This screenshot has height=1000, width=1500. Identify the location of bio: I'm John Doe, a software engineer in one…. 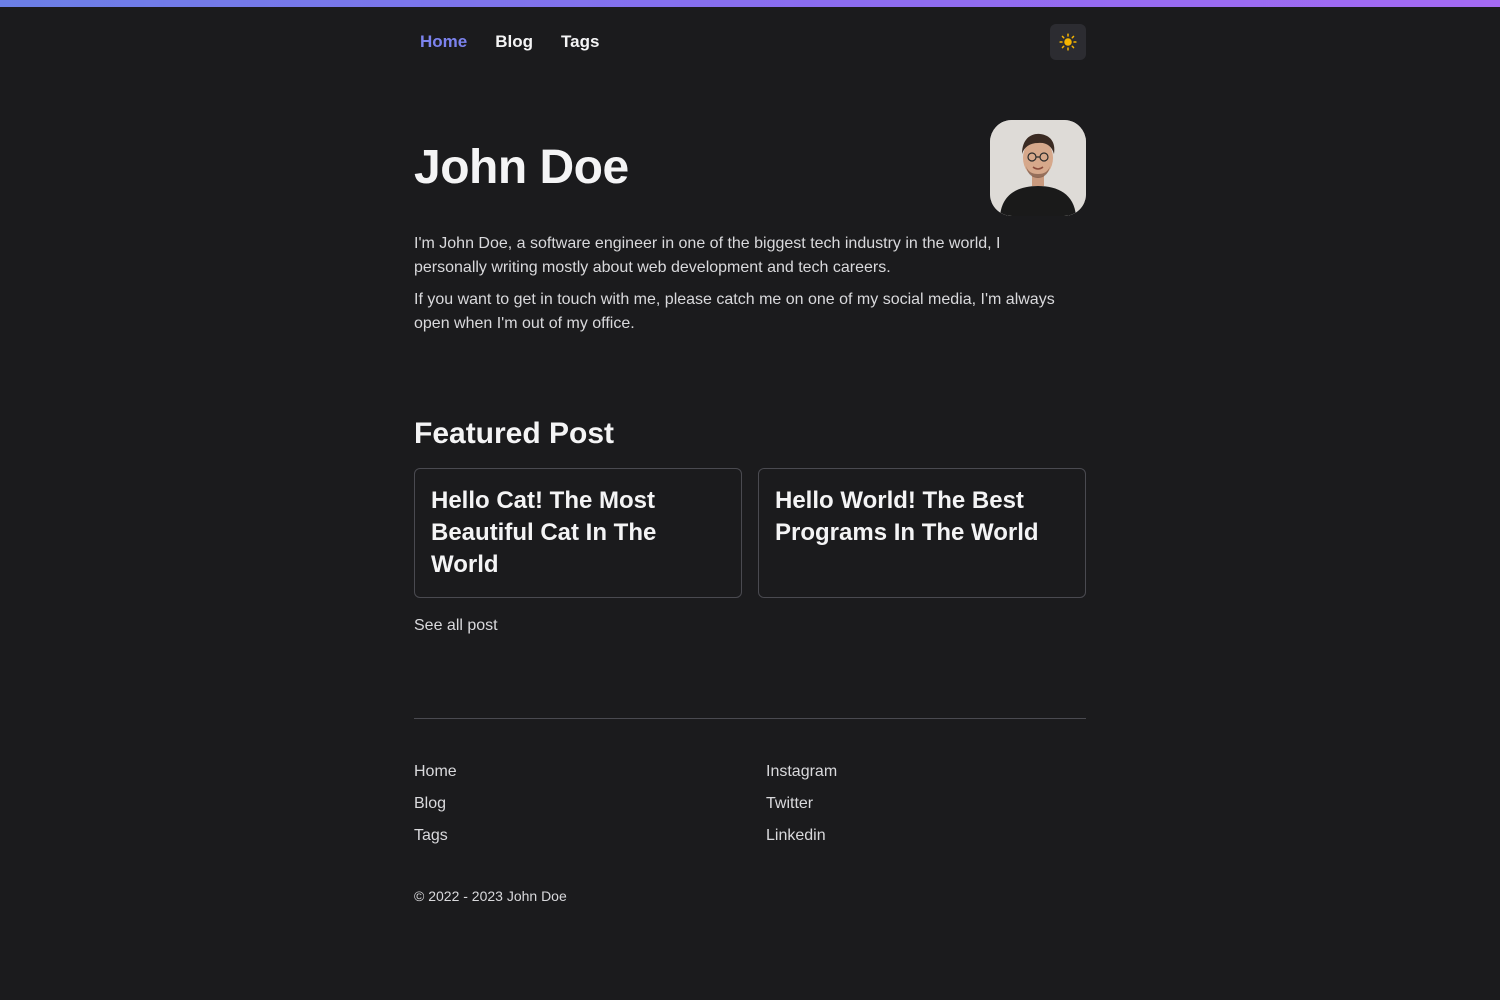
(739, 288).